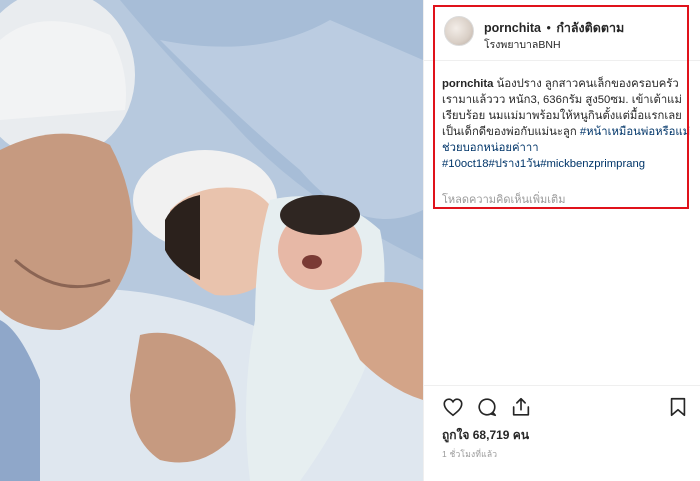  What do you see at coordinates (453, 407) in the screenshot?
I see `heart-icon` at bounding box center [453, 407].